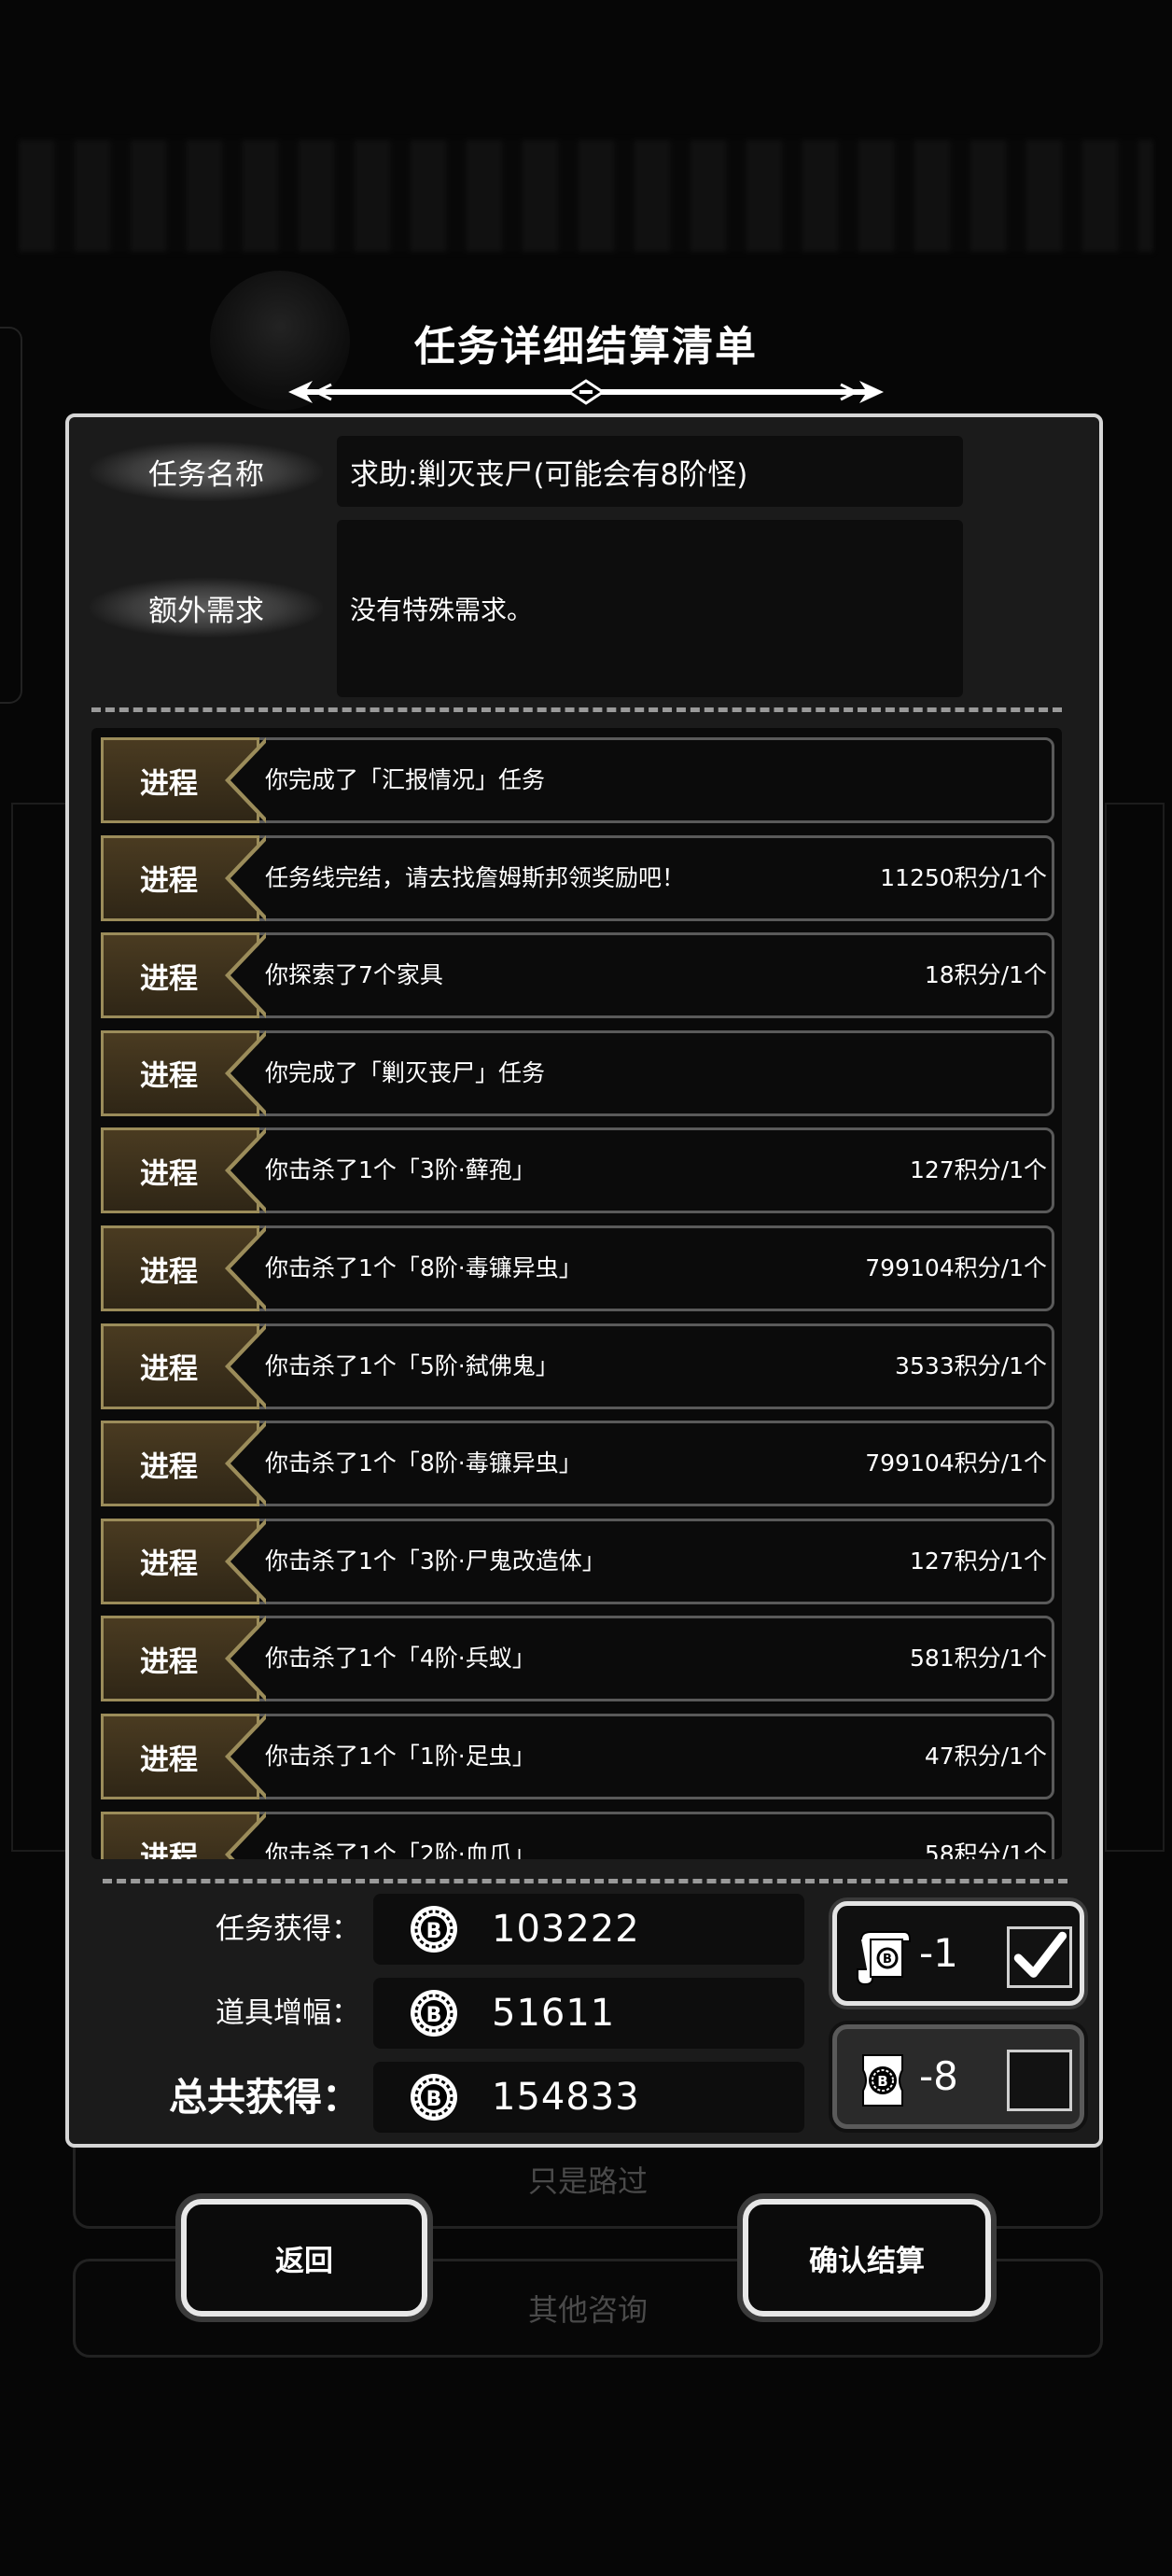 Image resolution: width=1172 pixels, height=2576 pixels. I want to click on progress-row: 进程 你完成了「汇报情况」任务, so click(577, 780).